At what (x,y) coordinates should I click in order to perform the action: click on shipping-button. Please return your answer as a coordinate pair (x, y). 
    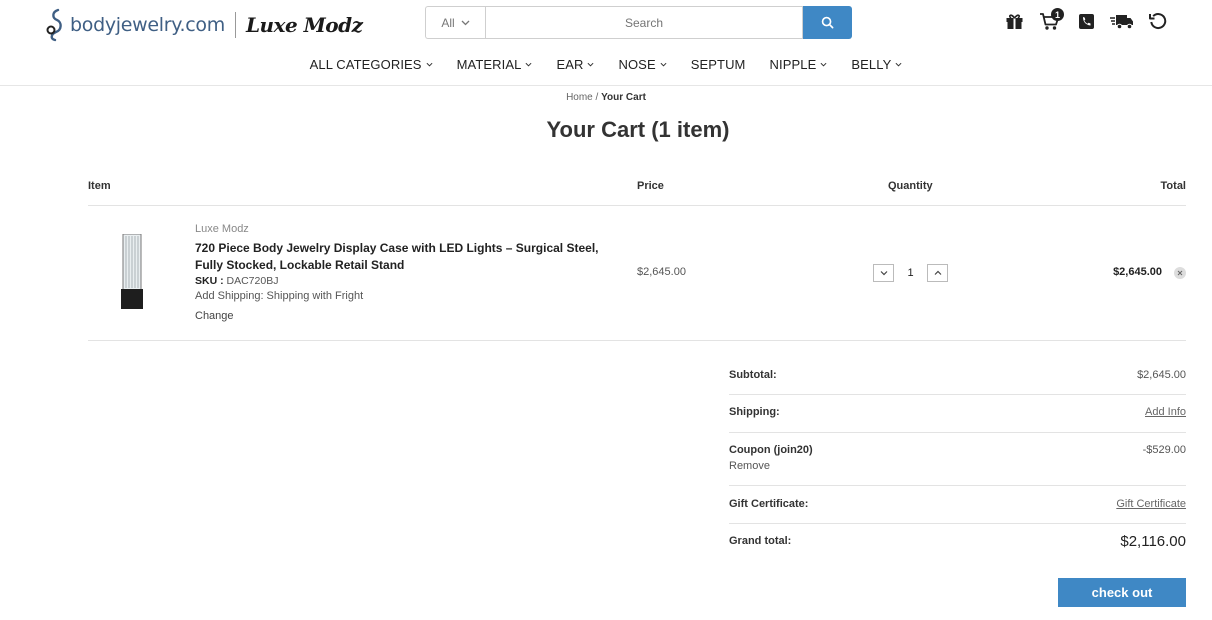
    Looking at the image, I should click on (1122, 21).